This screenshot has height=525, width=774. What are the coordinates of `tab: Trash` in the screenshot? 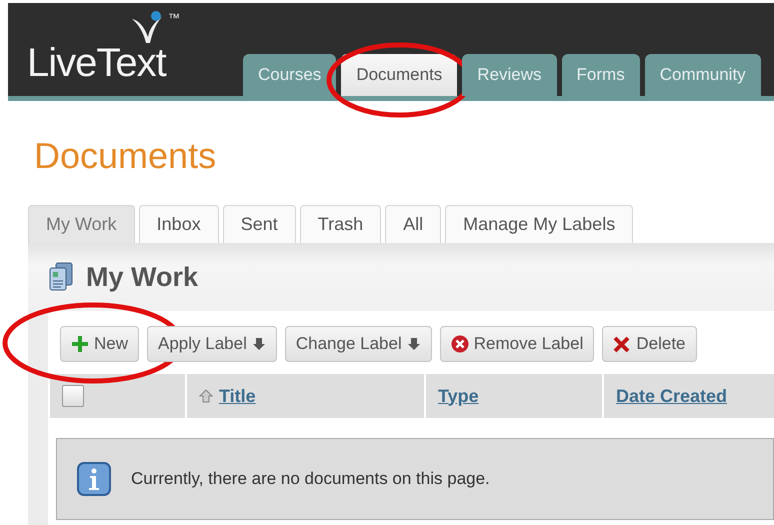 It's located at (341, 224).